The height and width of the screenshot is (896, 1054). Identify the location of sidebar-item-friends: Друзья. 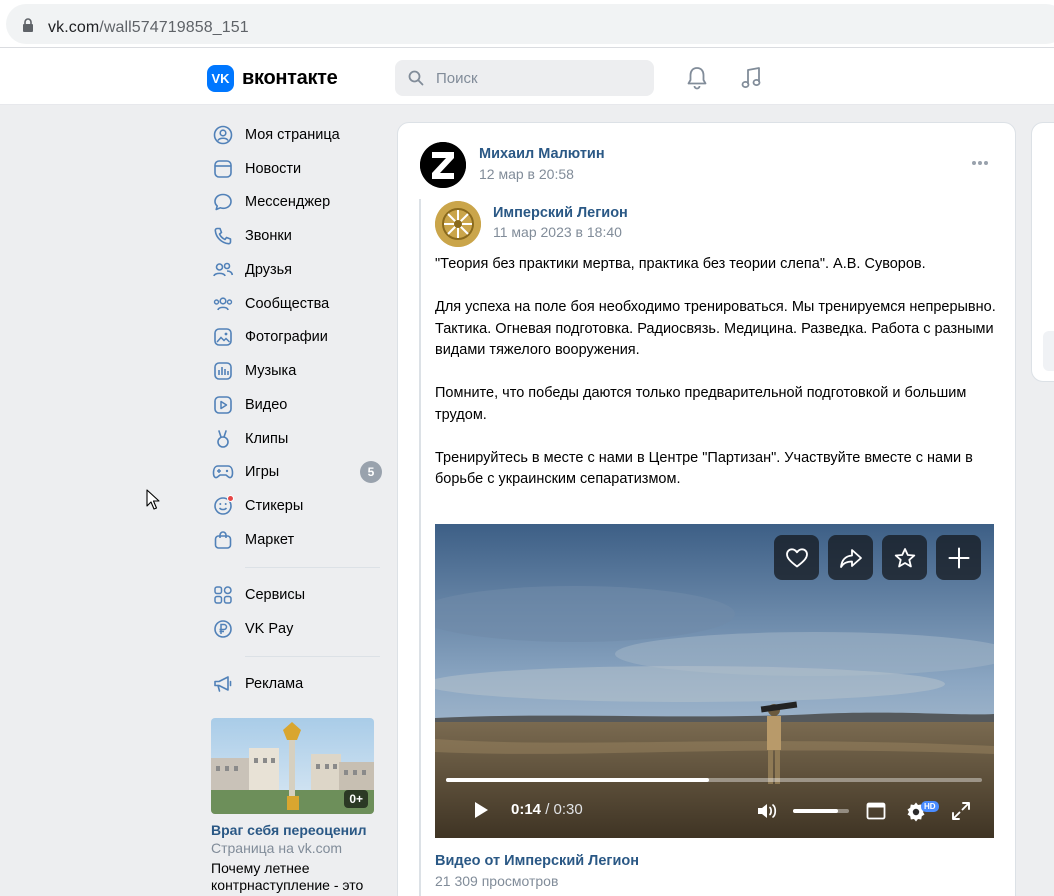
(295, 270).